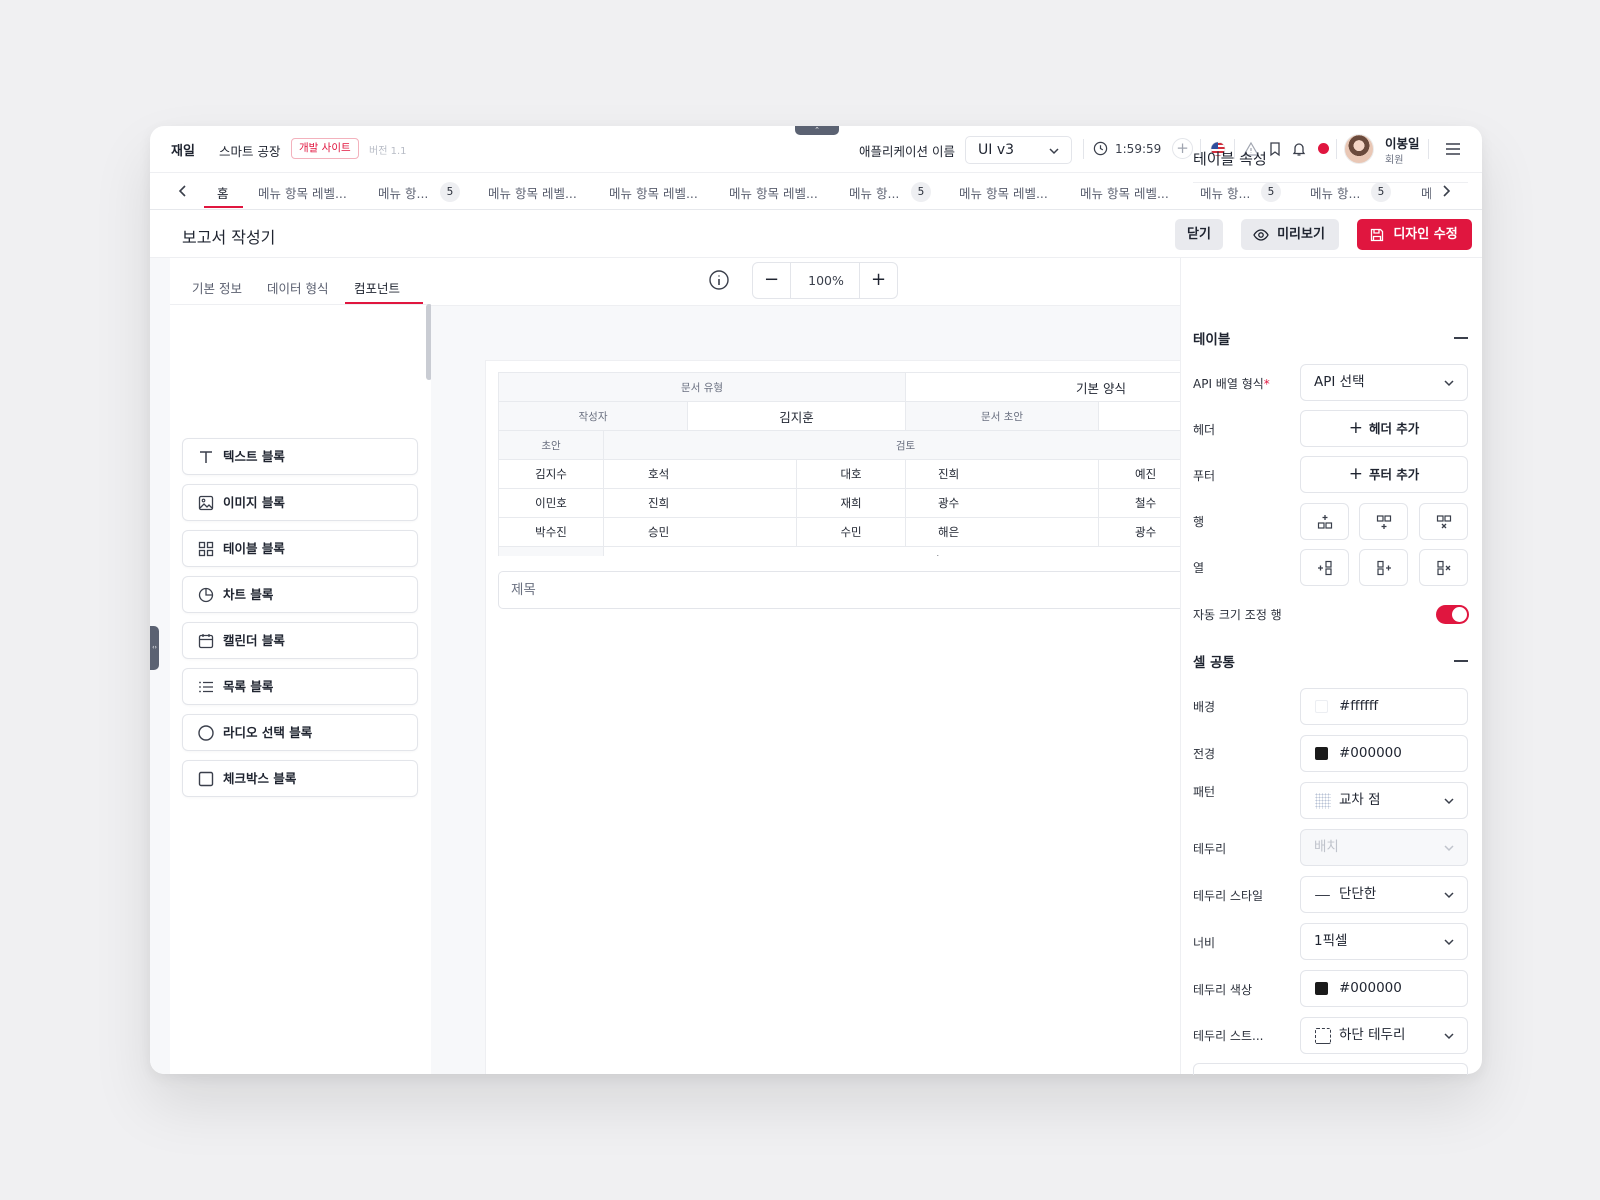 Image resolution: width=1600 pixels, height=1200 pixels. I want to click on app-name-label: 애플리케이션 이름, so click(907, 151).